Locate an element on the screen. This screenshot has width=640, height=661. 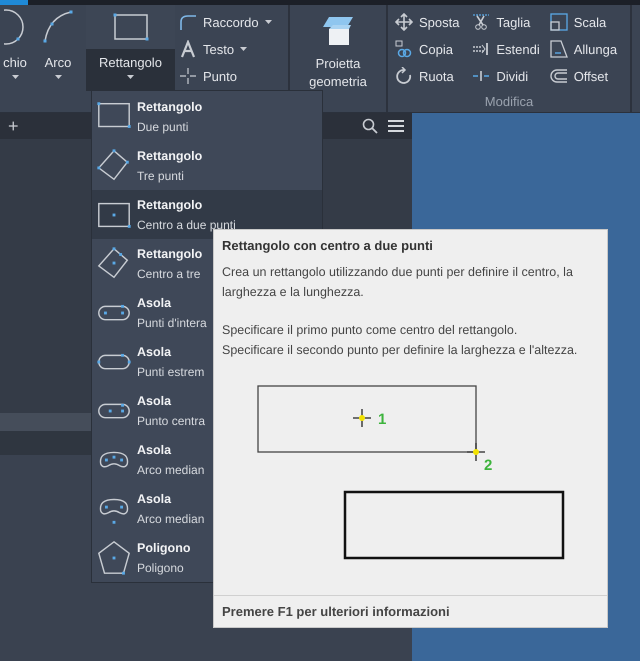
menu-item: Rettangolo Tre punti is located at coordinates (207, 165).